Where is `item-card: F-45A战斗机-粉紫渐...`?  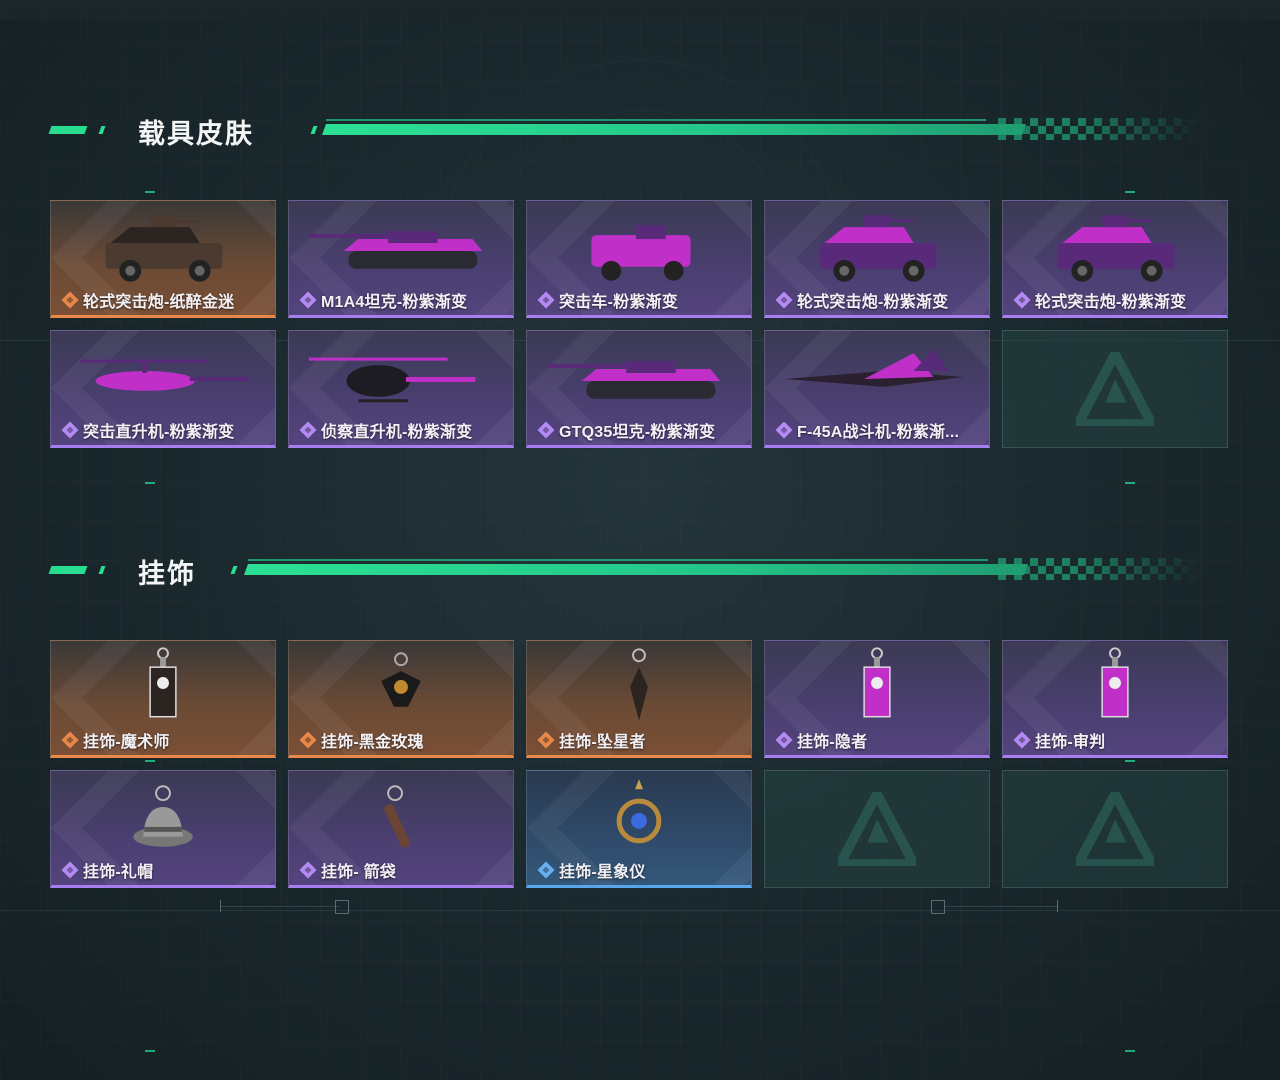
item-card: F-45A战斗机-粉紫渐... is located at coordinates (877, 389).